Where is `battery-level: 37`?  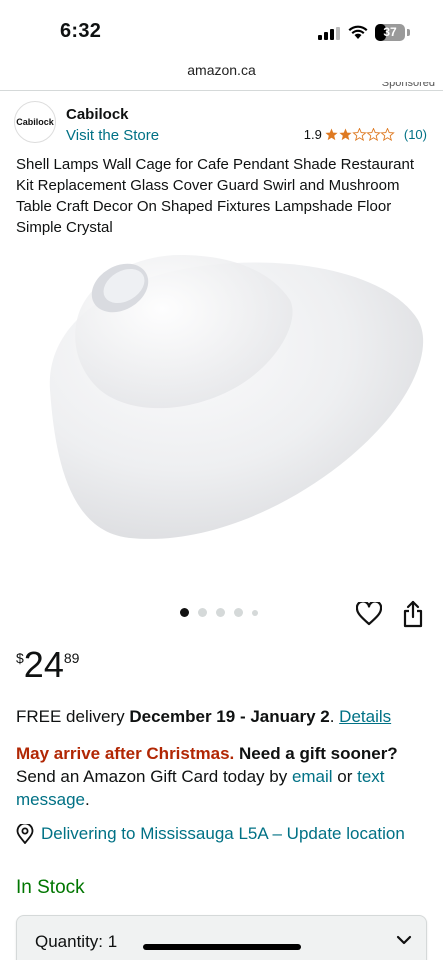
battery-level: 37 is located at coordinates (390, 32).